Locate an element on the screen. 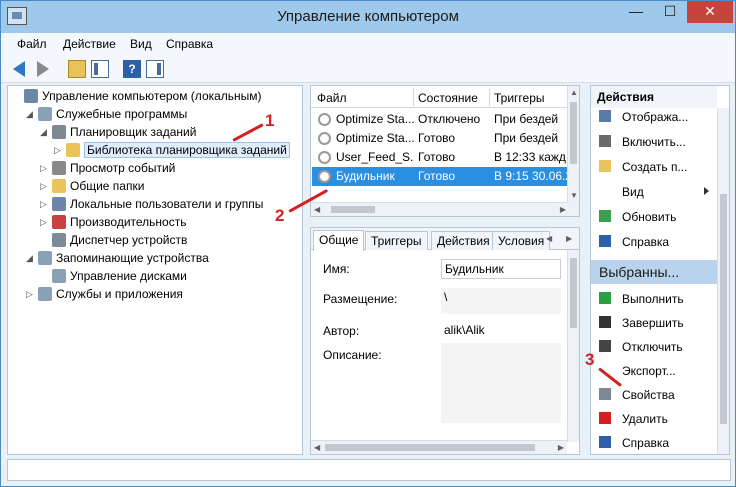 This screenshot has height=487, width=736. tree-node-label: Служебные программы is located at coordinates (122, 114).